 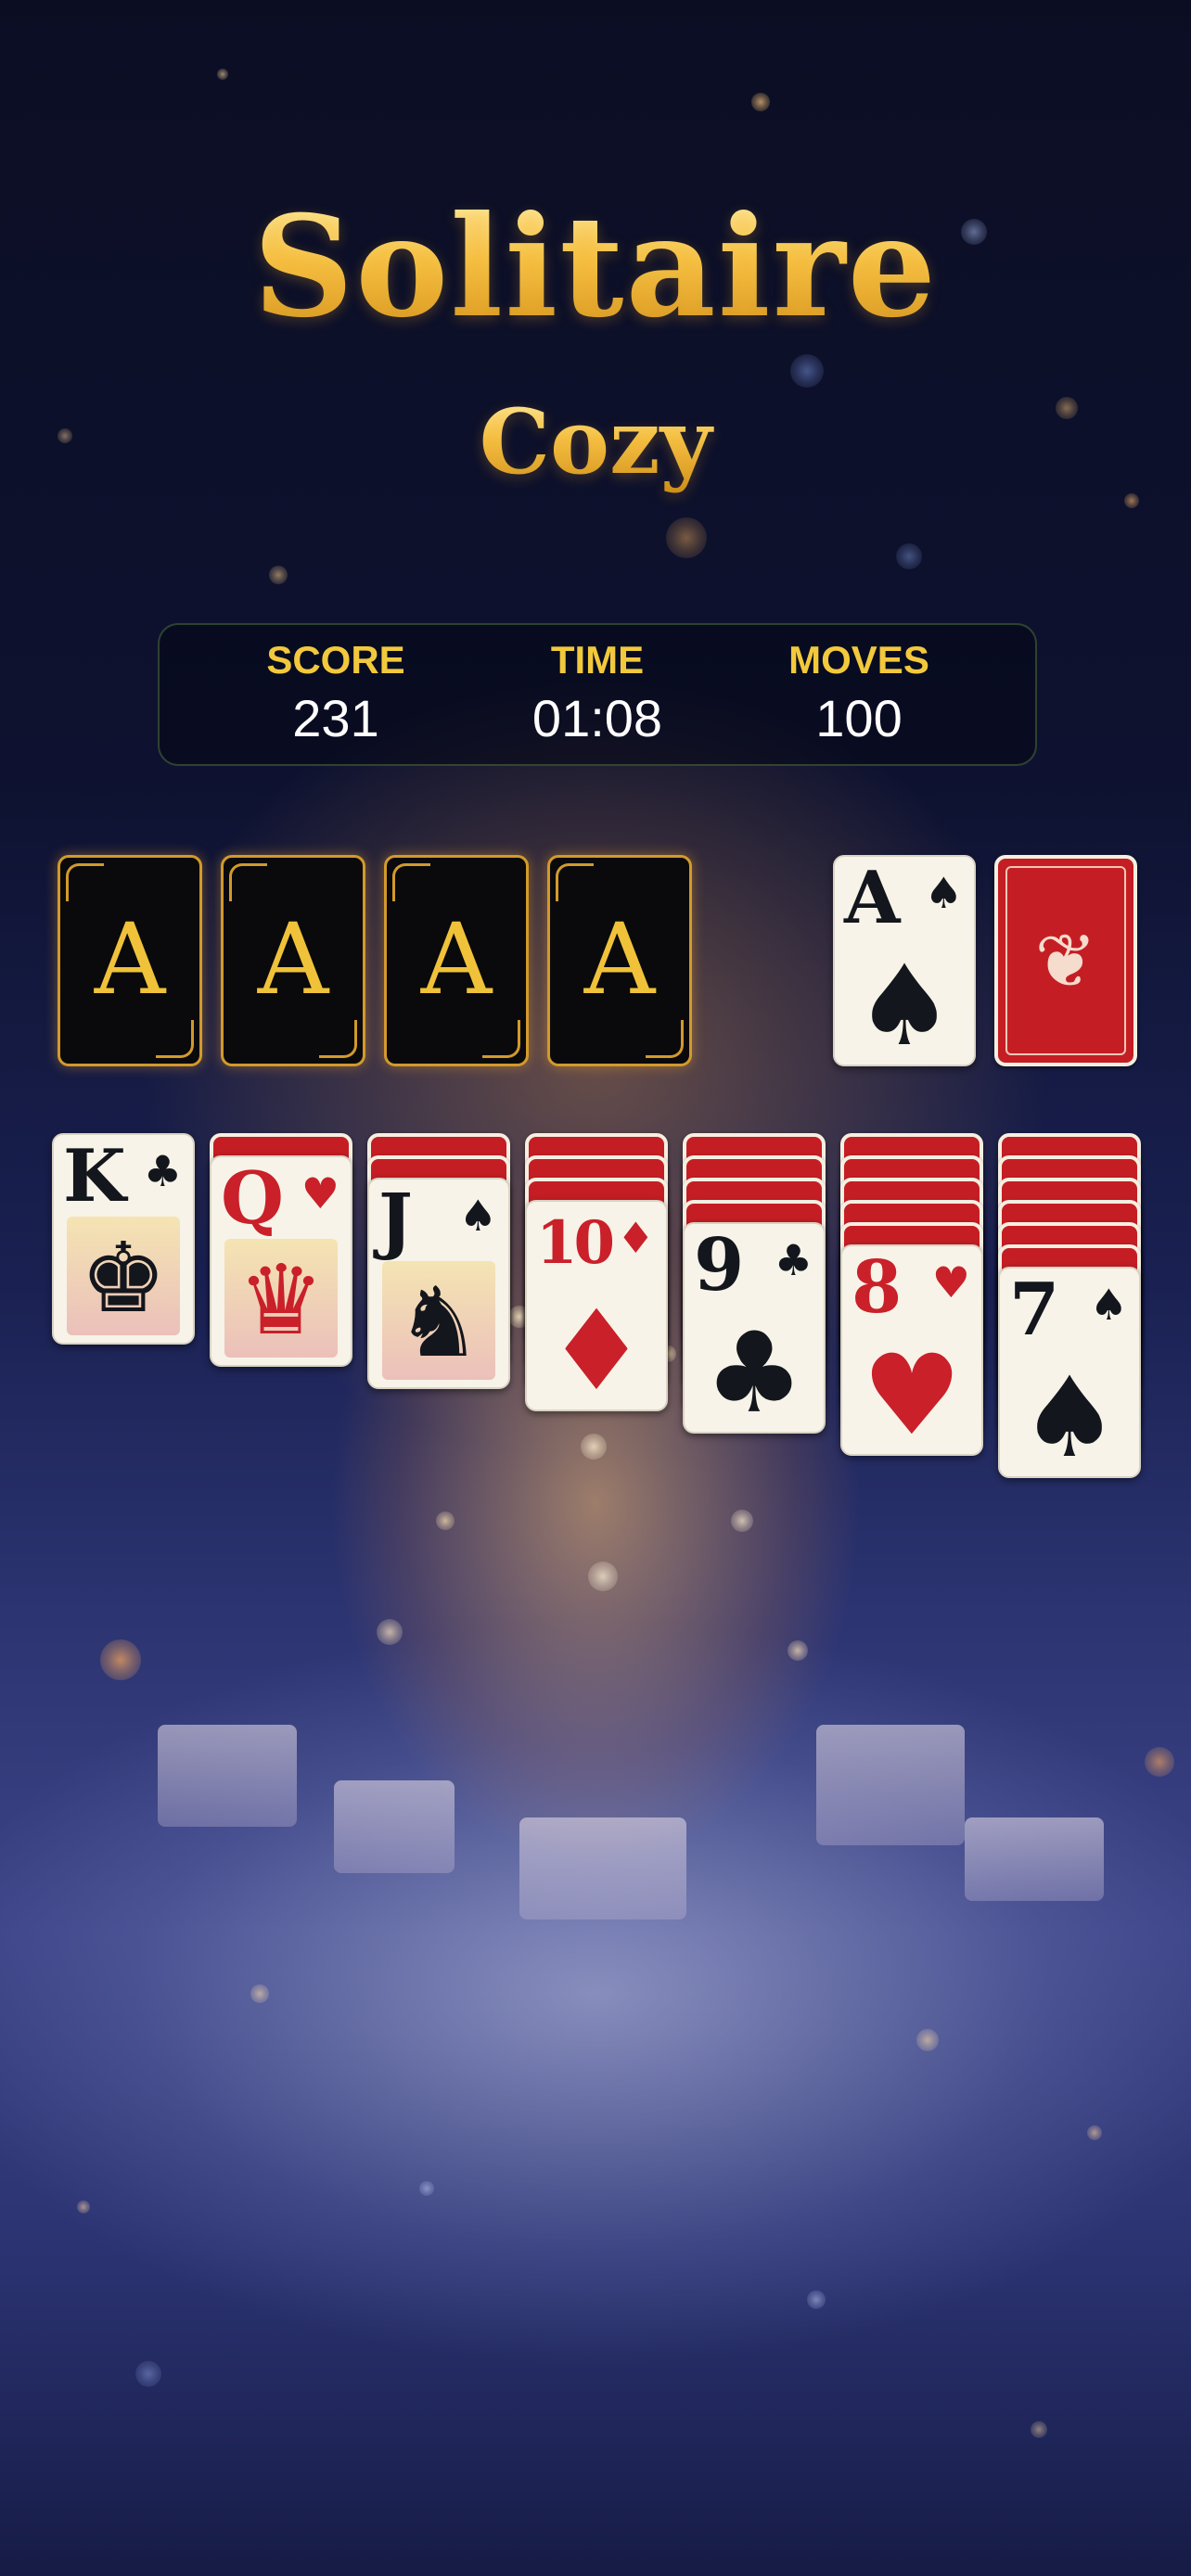 I want to click on foundation-pile-1: A, so click(x=130, y=961).